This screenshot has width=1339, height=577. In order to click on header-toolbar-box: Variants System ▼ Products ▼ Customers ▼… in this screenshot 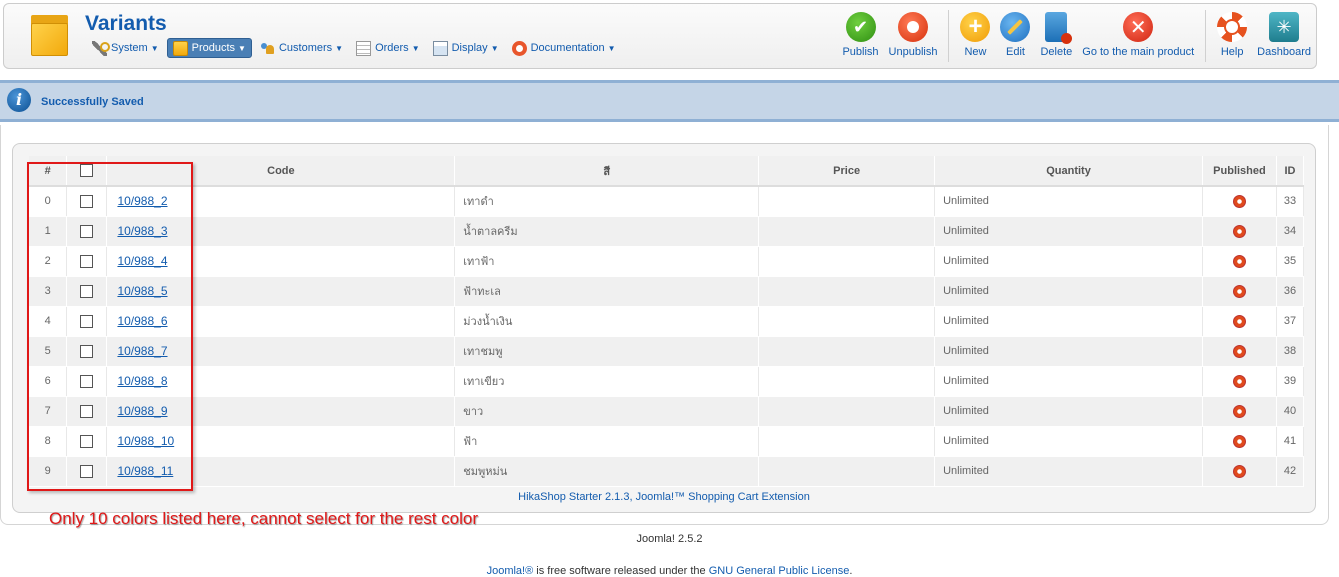, I will do `click(660, 36)`.